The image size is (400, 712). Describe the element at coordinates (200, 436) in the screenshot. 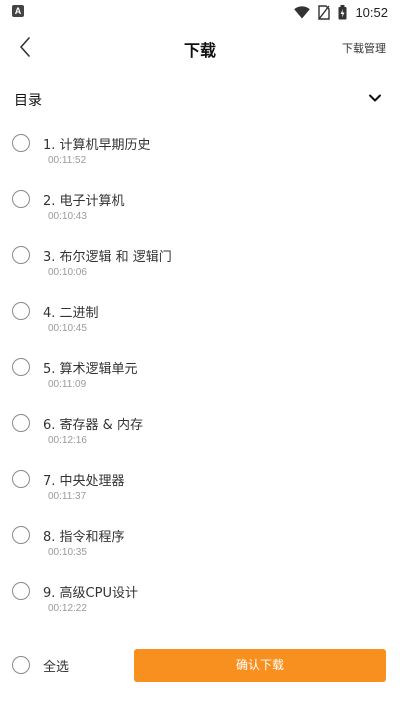

I see `list-item: 6. 寄存器 & 内存 00:12:16` at that location.